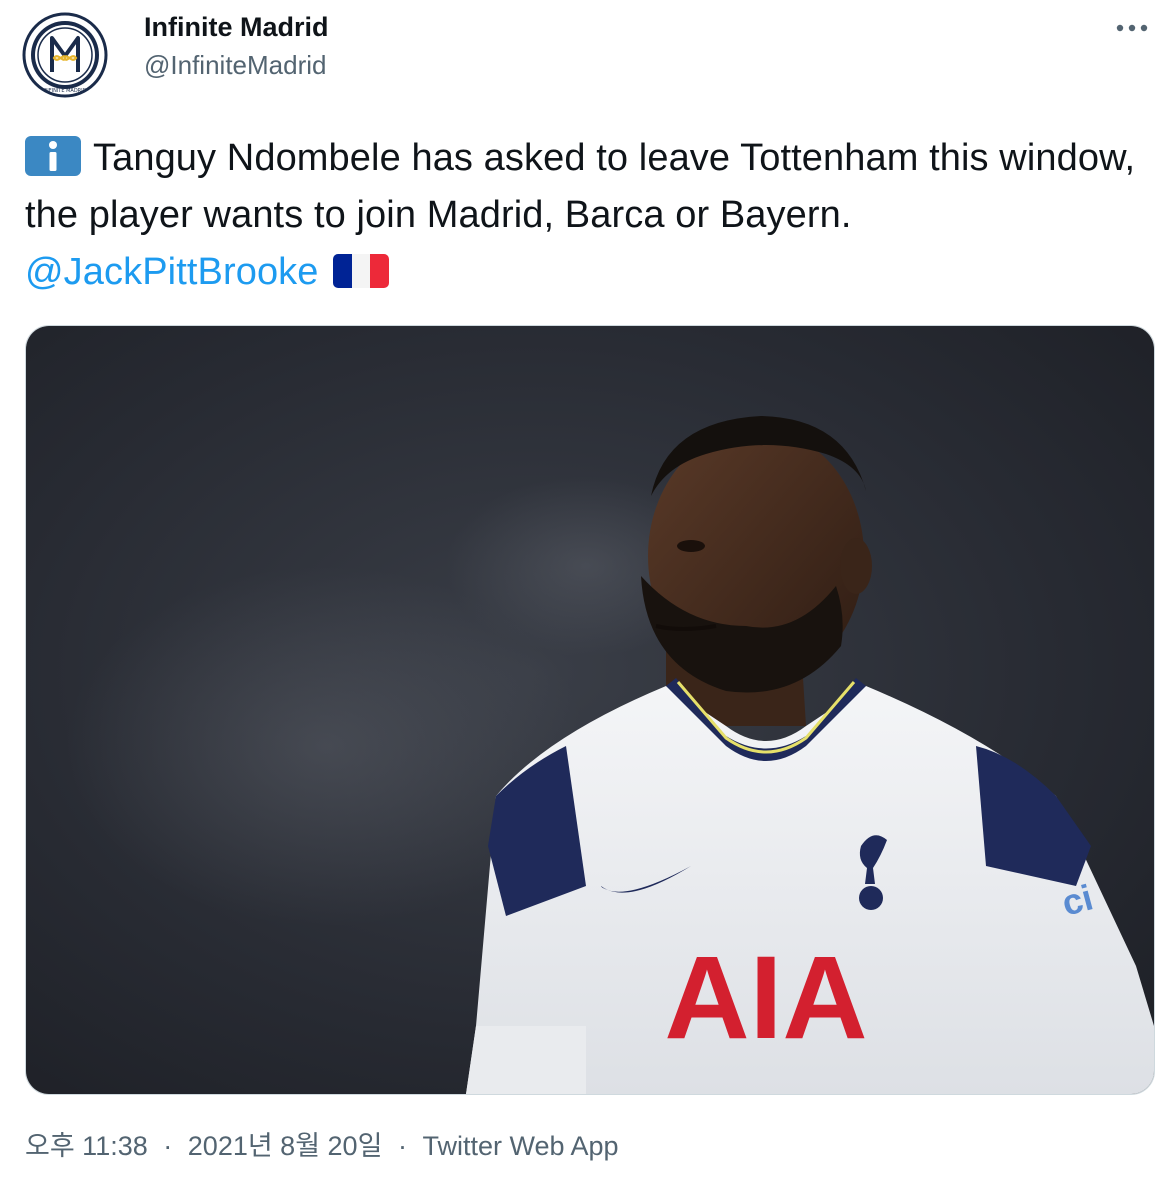 The image size is (1164, 1180). What do you see at coordinates (172, 272) in the screenshot?
I see `mention-link: @JackPittBrooke` at bounding box center [172, 272].